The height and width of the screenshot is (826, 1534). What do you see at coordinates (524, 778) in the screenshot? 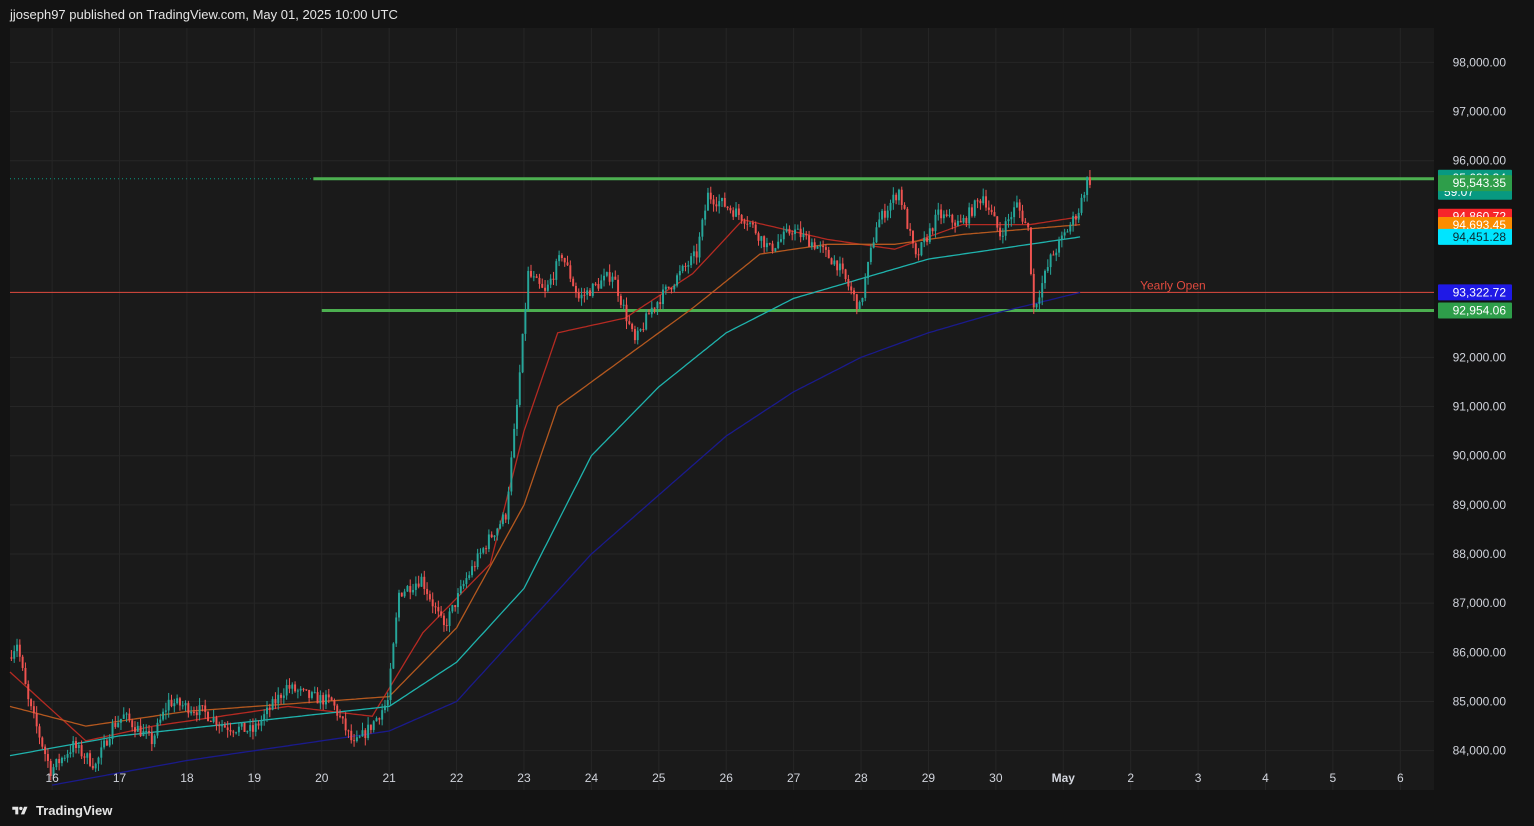
I see `x-tick-label: 23` at bounding box center [524, 778].